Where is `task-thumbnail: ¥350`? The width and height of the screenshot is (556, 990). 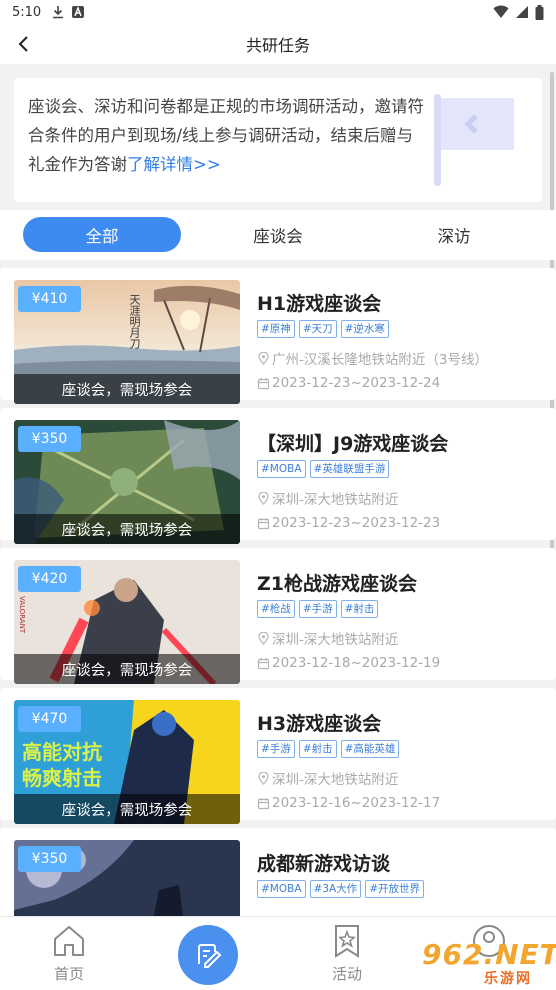 task-thumbnail: ¥350 is located at coordinates (127, 878).